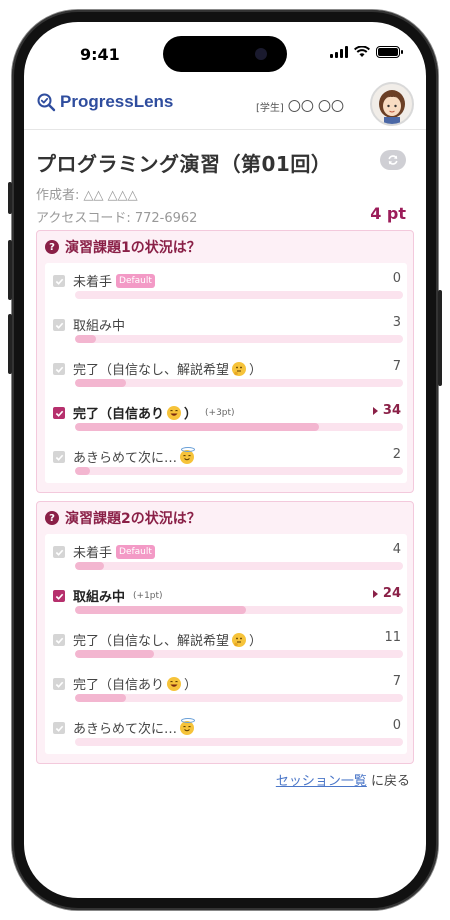  What do you see at coordinates (397, 681) in the screenshot?
I see `option-count: 7` at bounding box center [397, 681].